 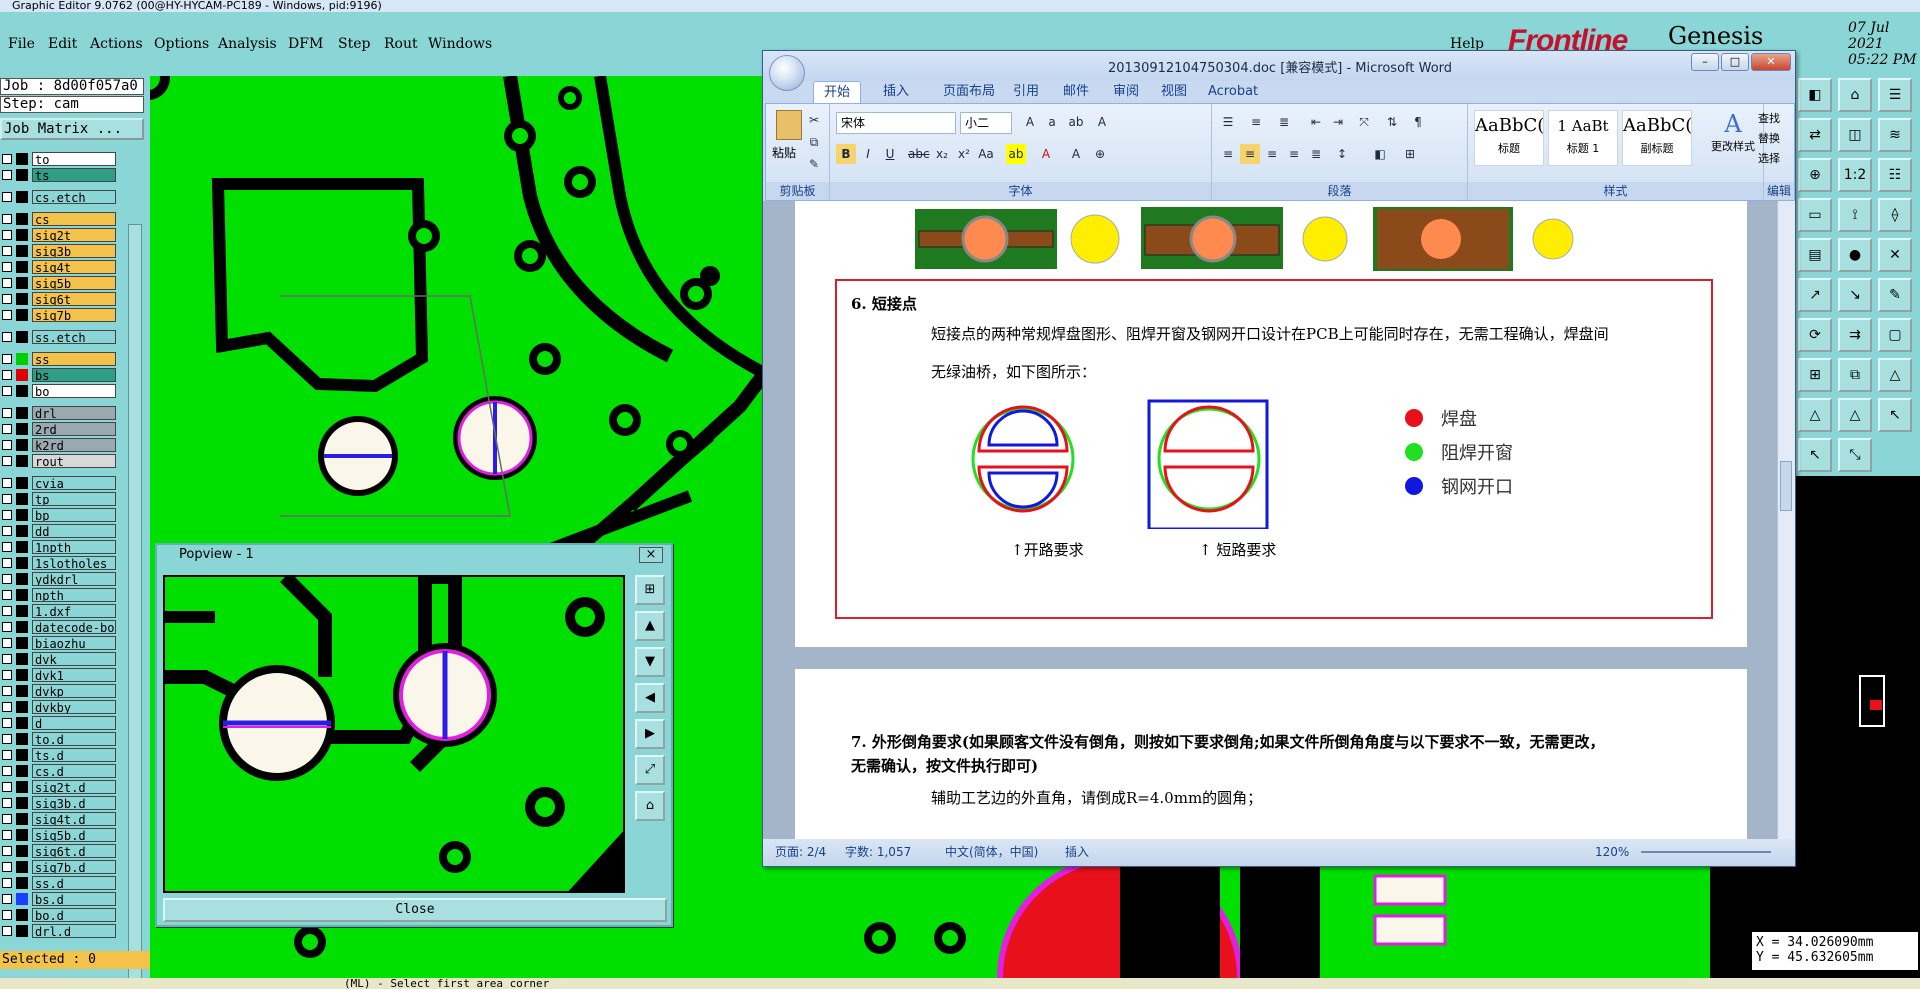 What do you see at coordinates (74, 315) in the screenshot?
I see `layer-name: sig7b` at bounding box center [74, 315].